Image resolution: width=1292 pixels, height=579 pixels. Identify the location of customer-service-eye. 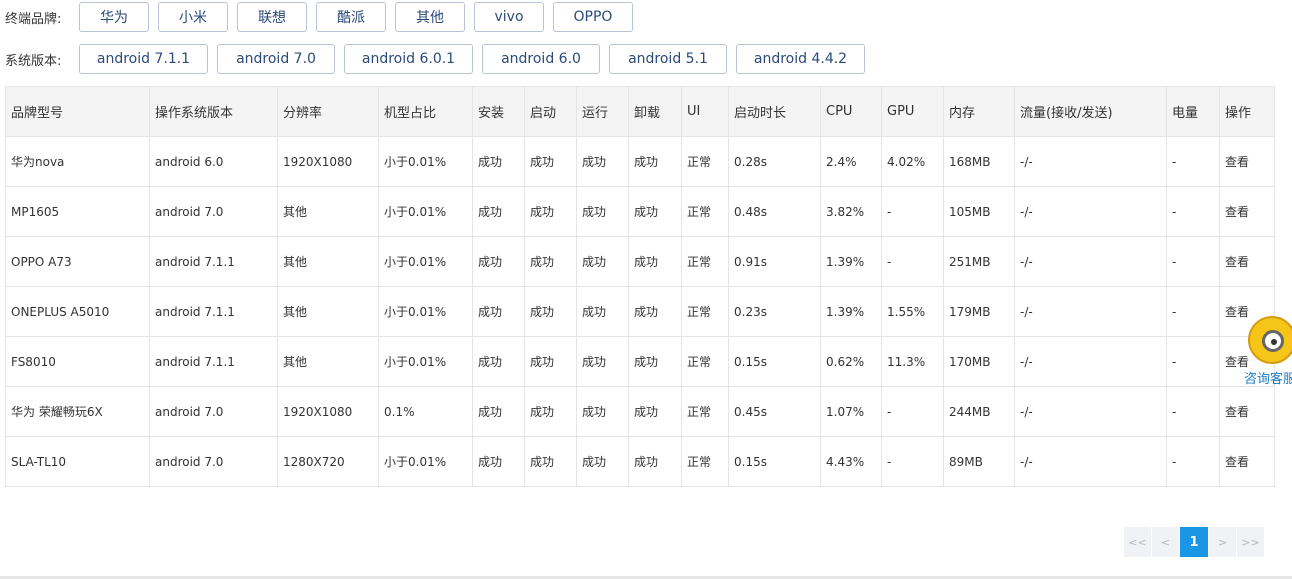
(1273, 341).